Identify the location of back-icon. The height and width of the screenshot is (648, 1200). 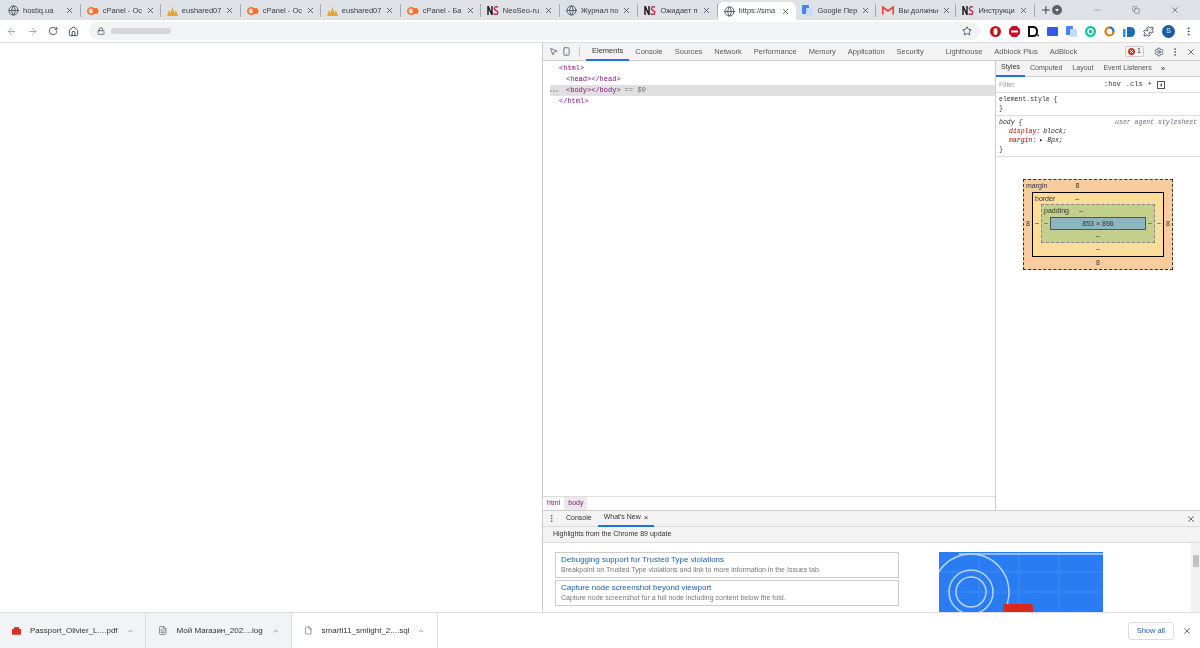
(11, 31).